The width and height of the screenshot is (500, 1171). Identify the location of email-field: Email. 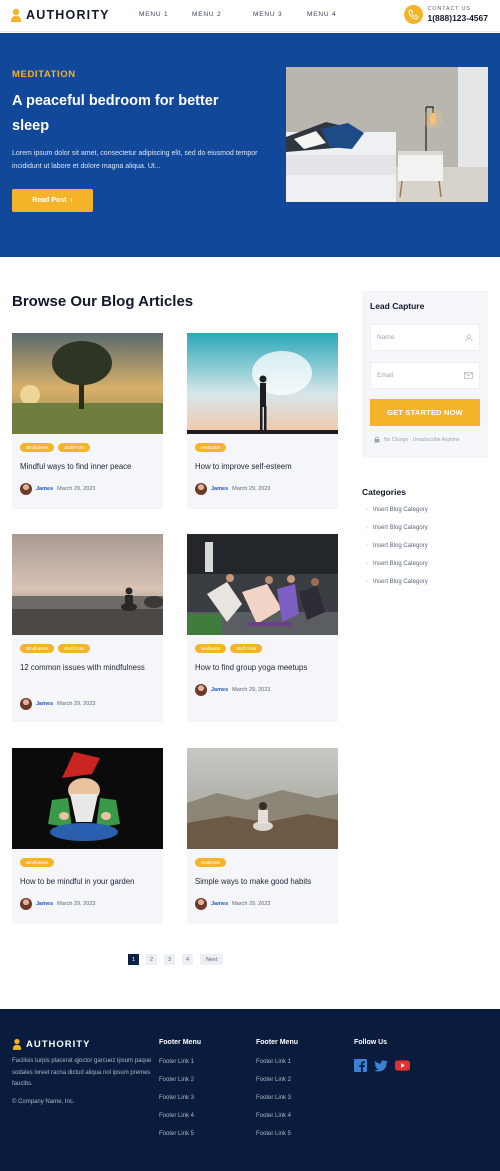
(425, 375).